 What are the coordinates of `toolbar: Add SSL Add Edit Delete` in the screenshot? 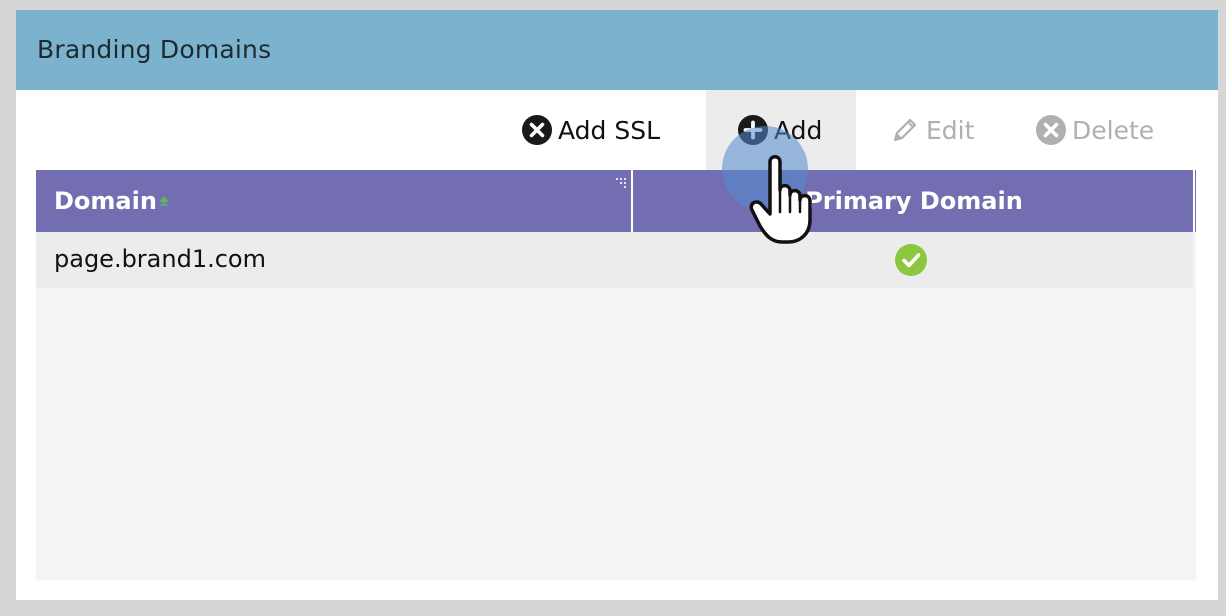 It's located at (617, 130).